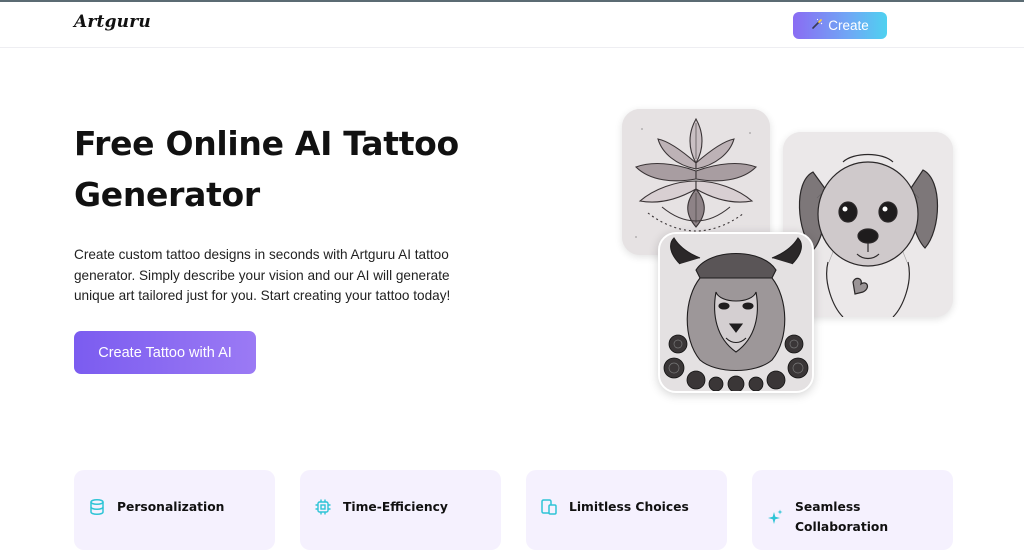 The image size is (1024, 550). What do you see at coordinates (395, 507) in the screenshot?
I see `feature-label: Time-Efficiency` at bounding box center [395, 507].